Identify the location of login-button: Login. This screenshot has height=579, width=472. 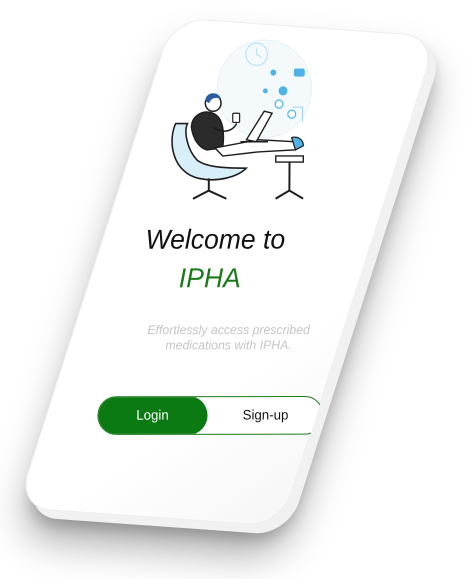
(152, 415).